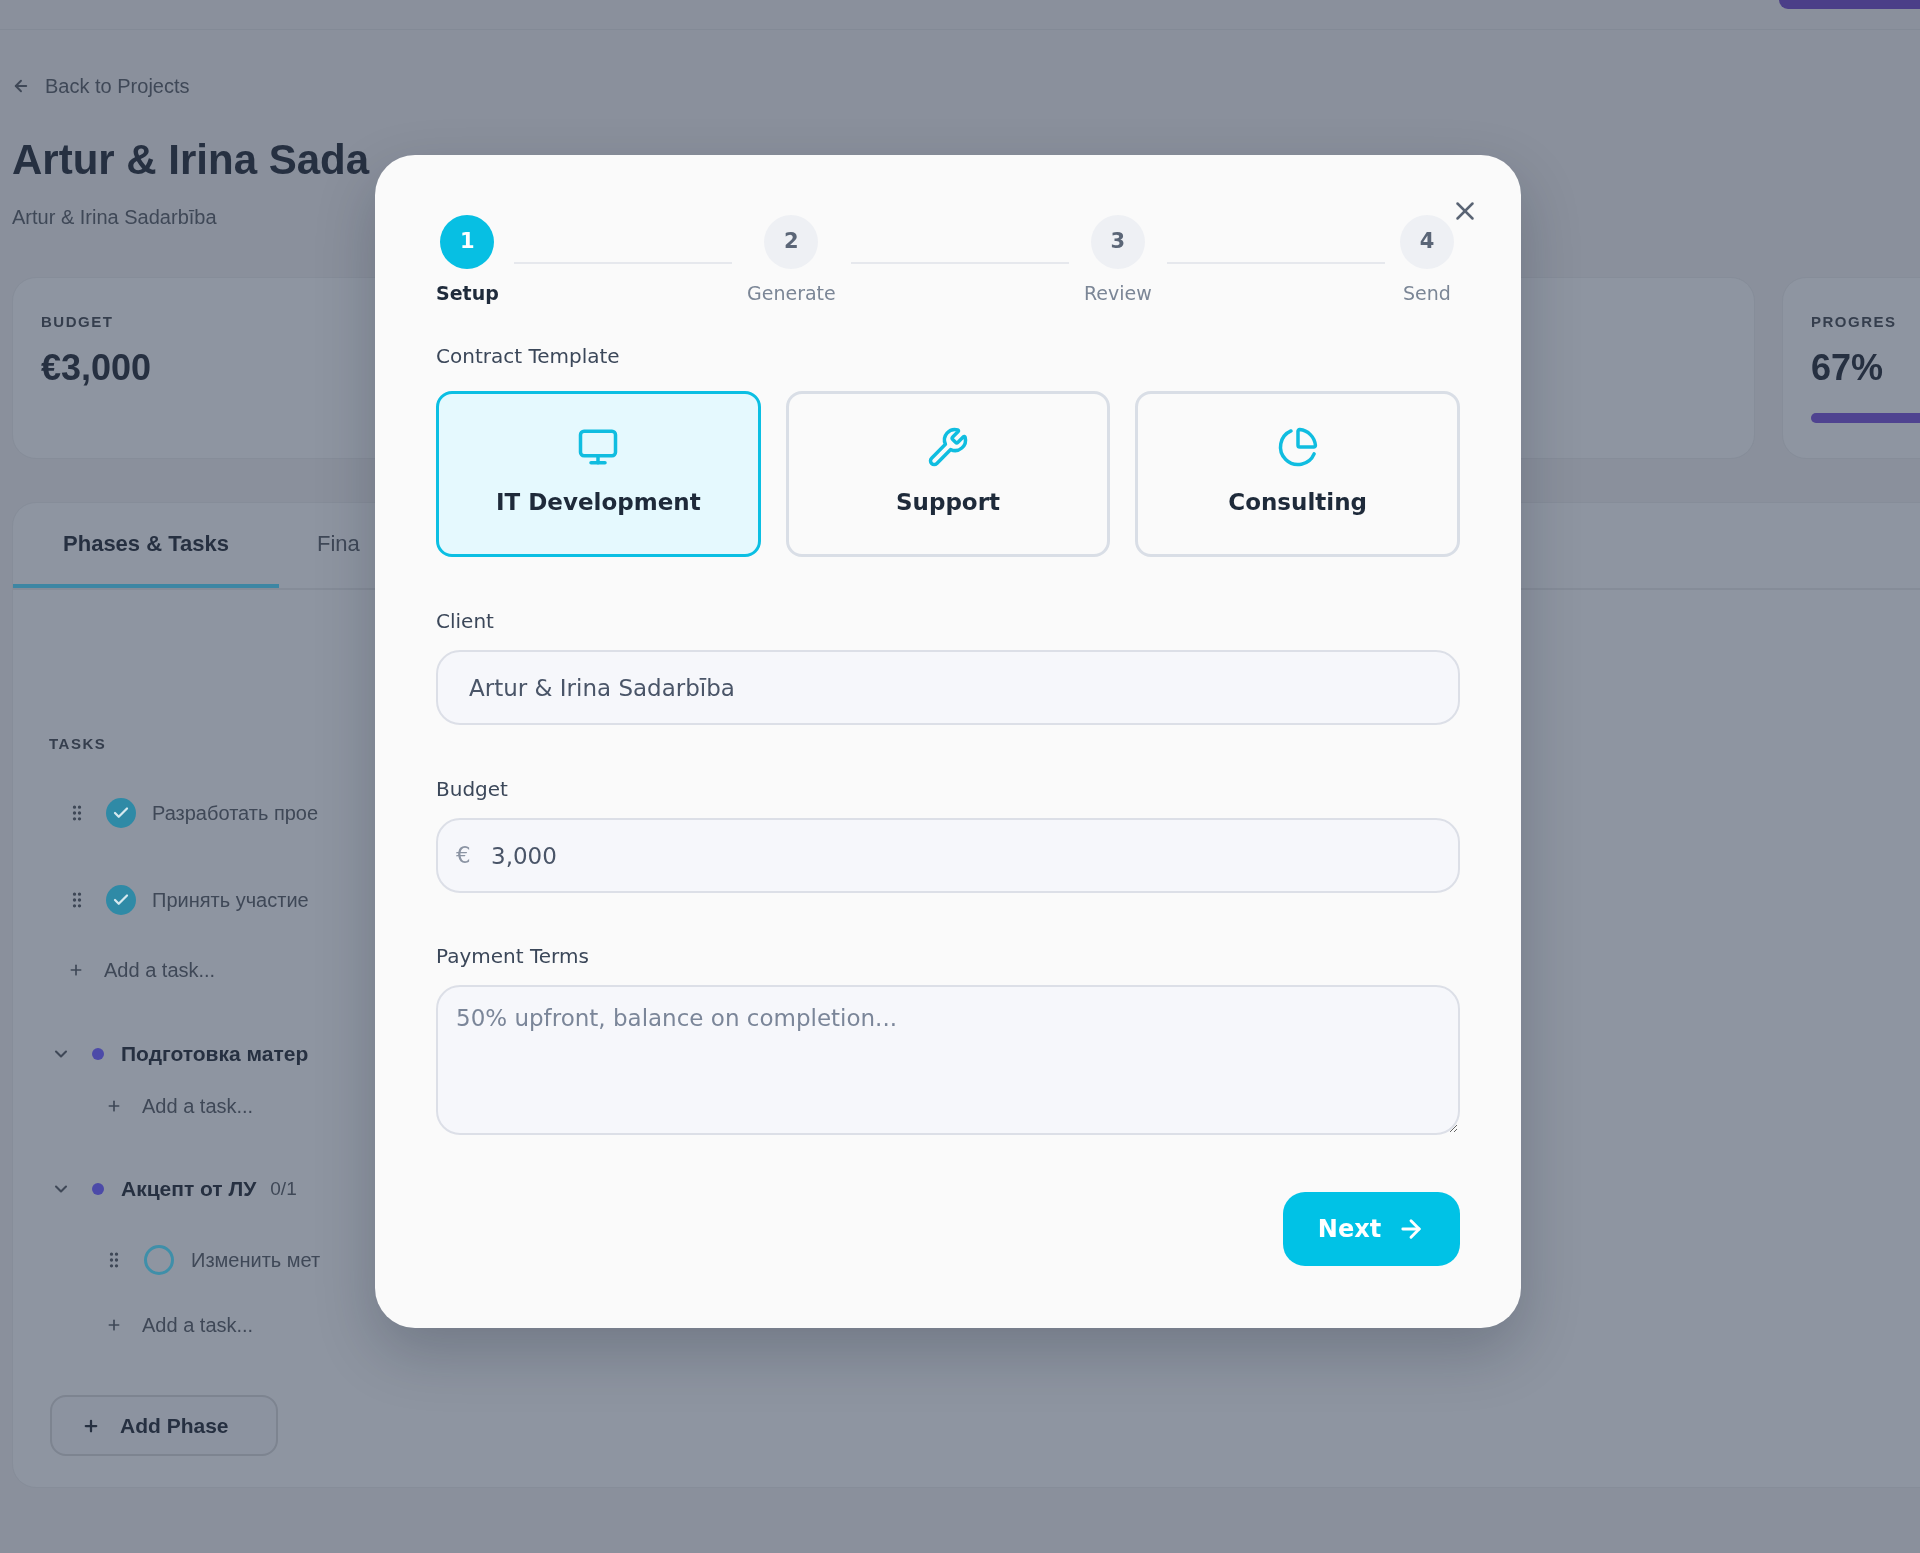 The width and height of the screenshot is (1920, 1553). What do you see at coordinates (322, 545) in the screenshot?
I see `tab: Fina` at bounding box center [322, 545].